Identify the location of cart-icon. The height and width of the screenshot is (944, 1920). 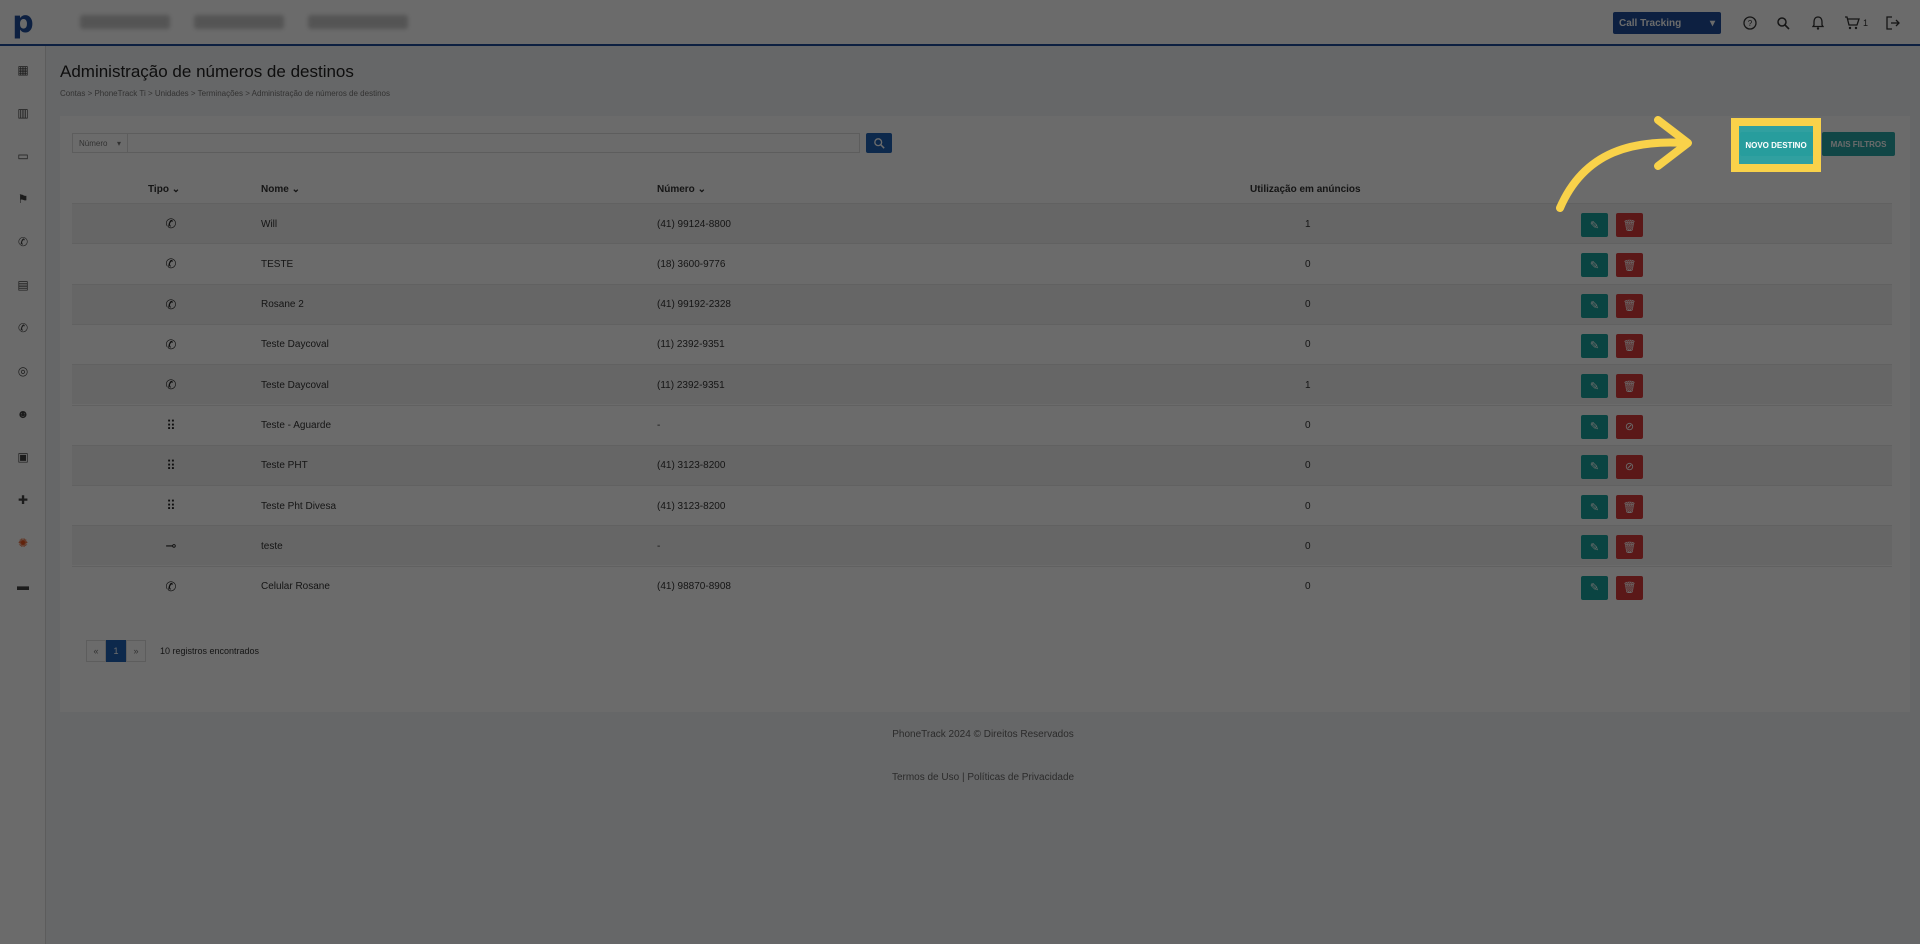
(1852, 23).